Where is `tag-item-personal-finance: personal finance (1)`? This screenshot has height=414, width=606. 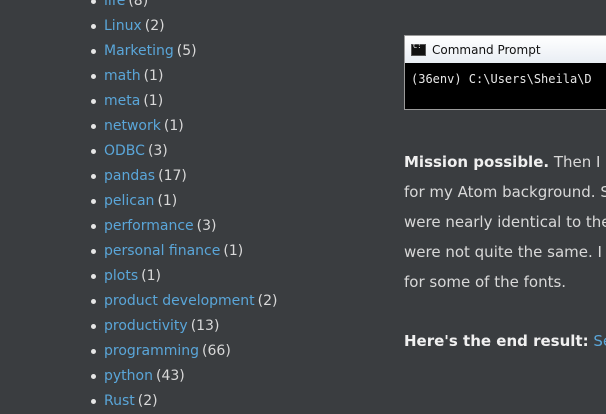
tag-item-personal-finance: personal finance (1) is located at coordinates (184, 251).